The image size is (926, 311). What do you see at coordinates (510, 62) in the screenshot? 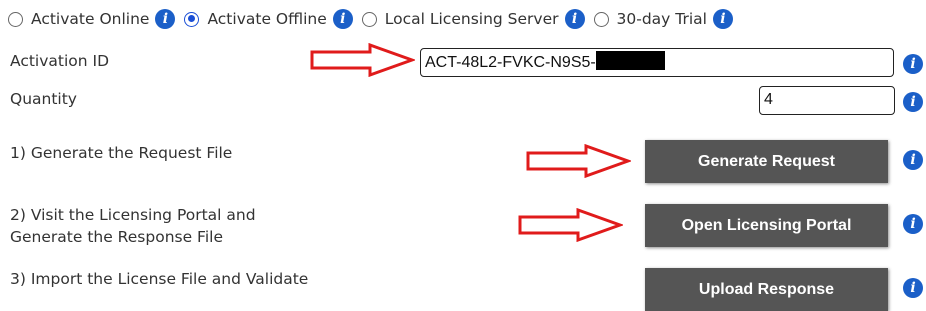
I see `activation-id-value: ACT-48L2-FVKC-N9S5-` at bounding box center [510, 62].